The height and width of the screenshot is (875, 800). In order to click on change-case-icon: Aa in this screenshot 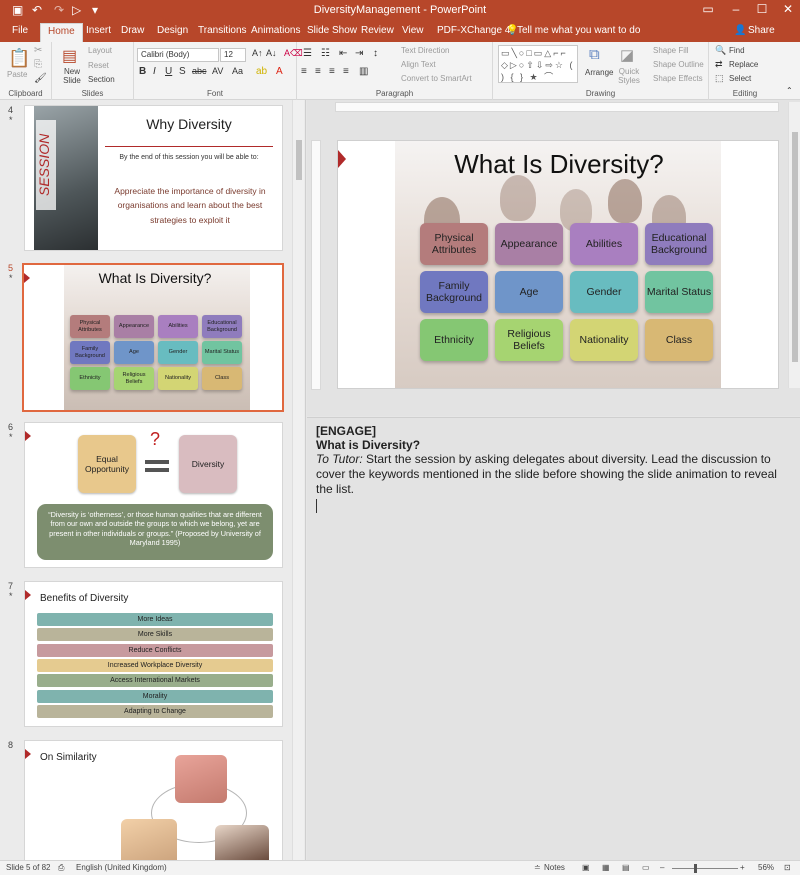, I will do `click(237, 71)`.